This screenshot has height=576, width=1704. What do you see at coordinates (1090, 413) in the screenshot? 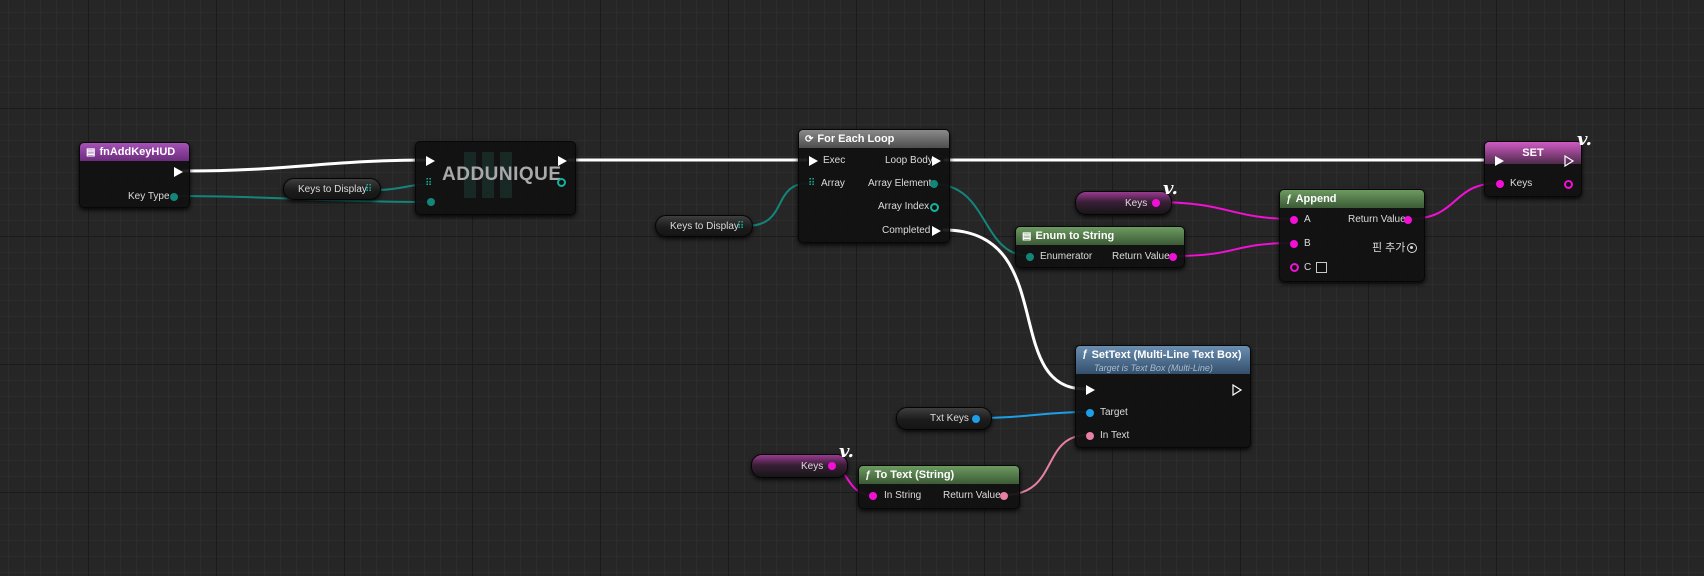
I see `target-pin` at bounding box center [1090, 413].